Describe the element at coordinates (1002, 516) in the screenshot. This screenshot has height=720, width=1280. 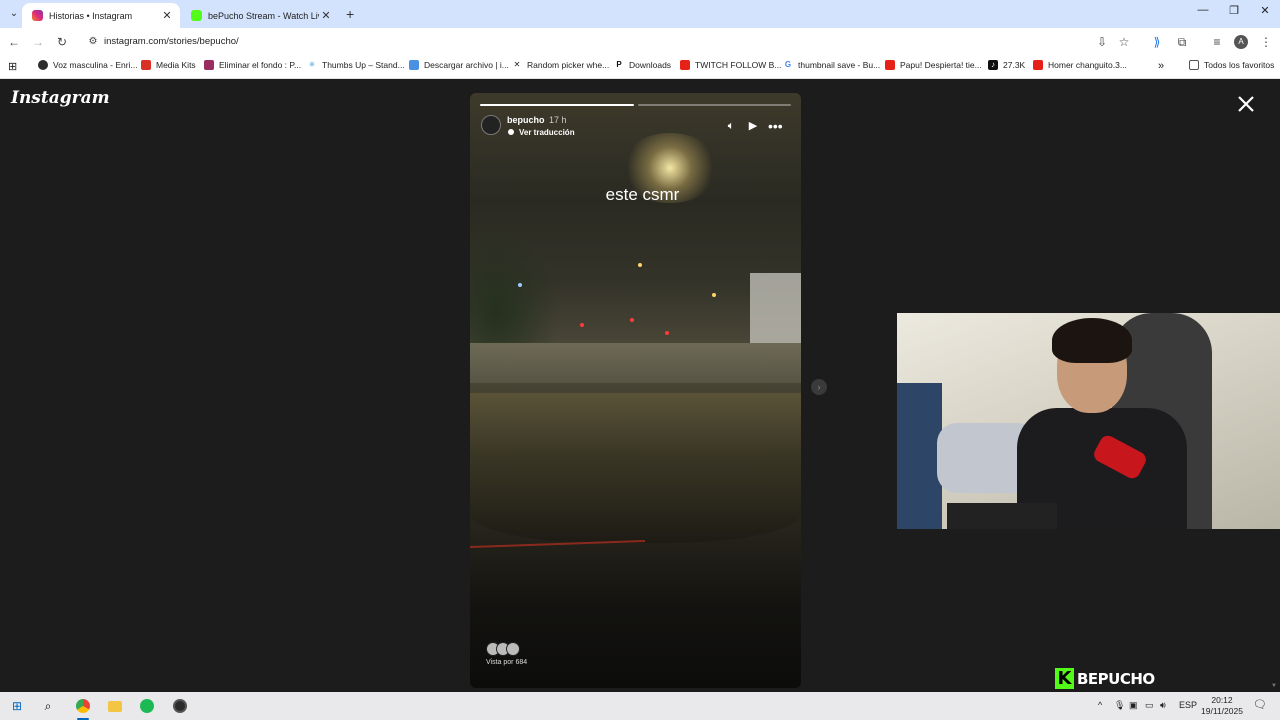
I see `webcam-keyboard` at that location.